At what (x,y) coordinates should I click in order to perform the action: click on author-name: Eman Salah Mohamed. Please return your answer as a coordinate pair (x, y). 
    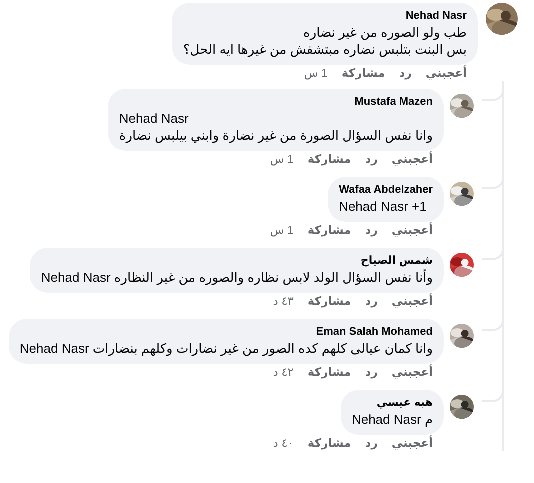
    Looking at the image, I should click on (226, 332).